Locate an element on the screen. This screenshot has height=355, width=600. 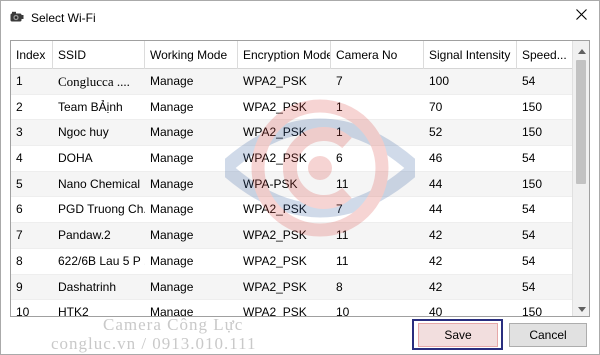
cell-camera-no: 8 is located at coordinates (339, 286).